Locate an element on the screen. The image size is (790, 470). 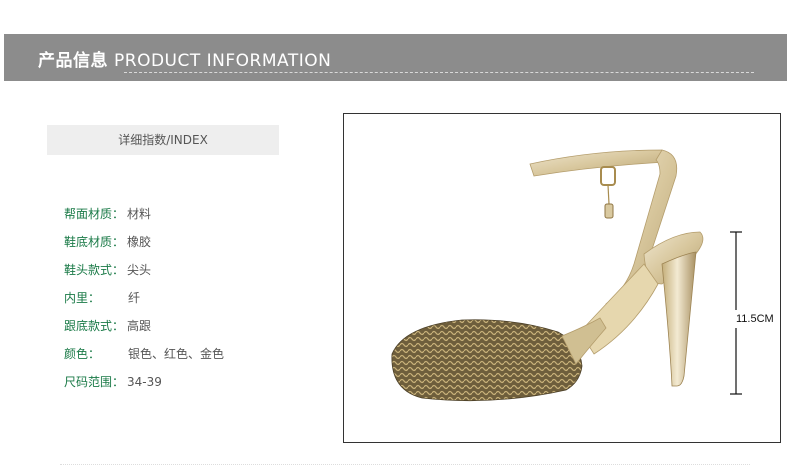
spec-row-upper-material: 帮面材质： 材料 is located at coordinates (194, 220).